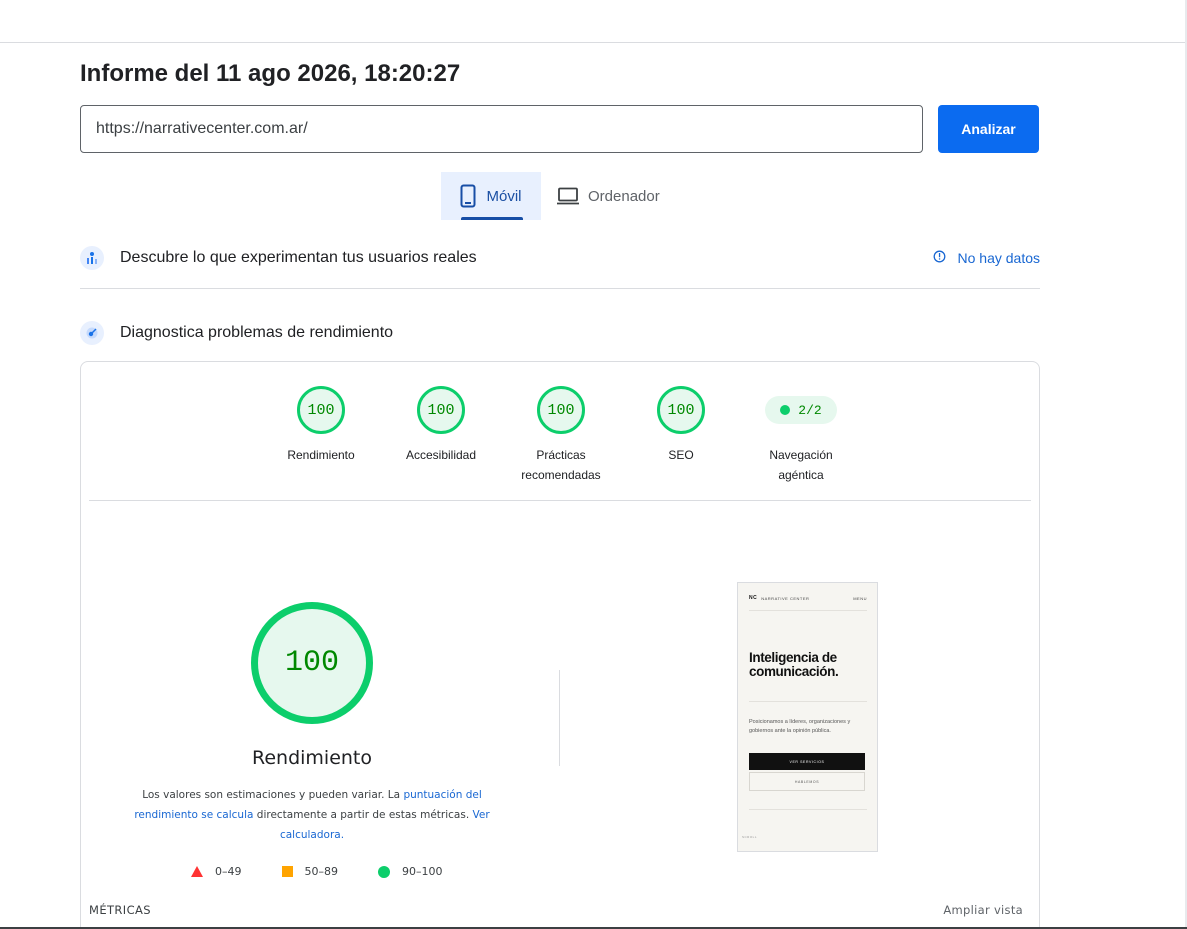  What do you see at coordinates (560, 500) in the screenshot?
I see `card-divider` at bounding box center [560, 500].